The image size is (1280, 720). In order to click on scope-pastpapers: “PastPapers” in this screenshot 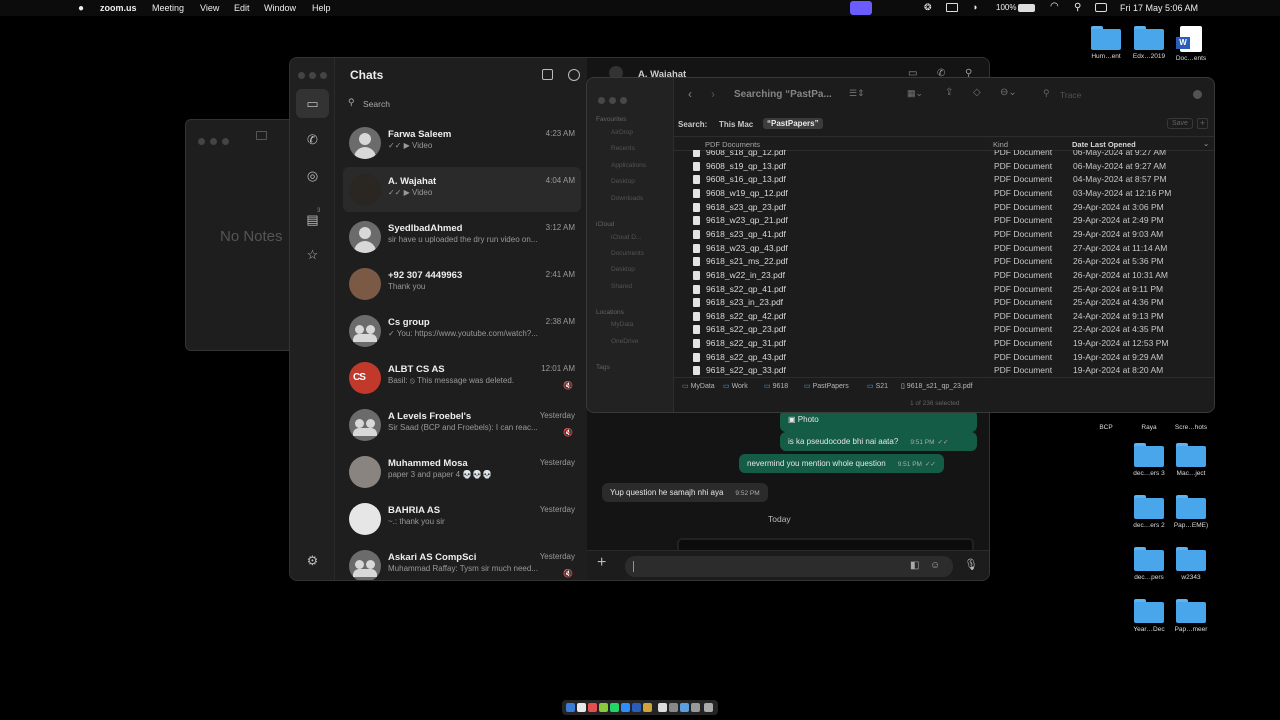, I will do `click(793, 123)`.